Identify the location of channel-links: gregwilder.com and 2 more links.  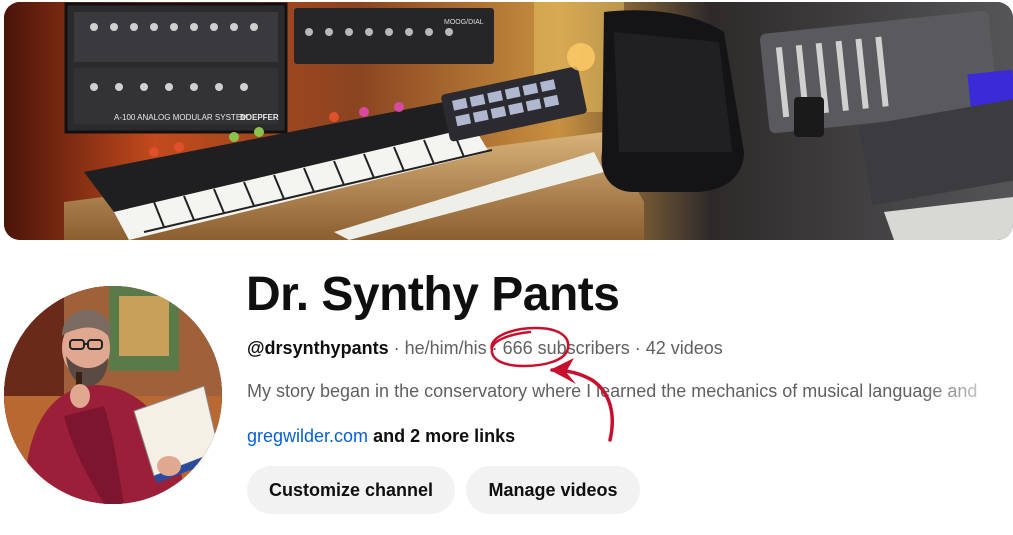
(381, 436).